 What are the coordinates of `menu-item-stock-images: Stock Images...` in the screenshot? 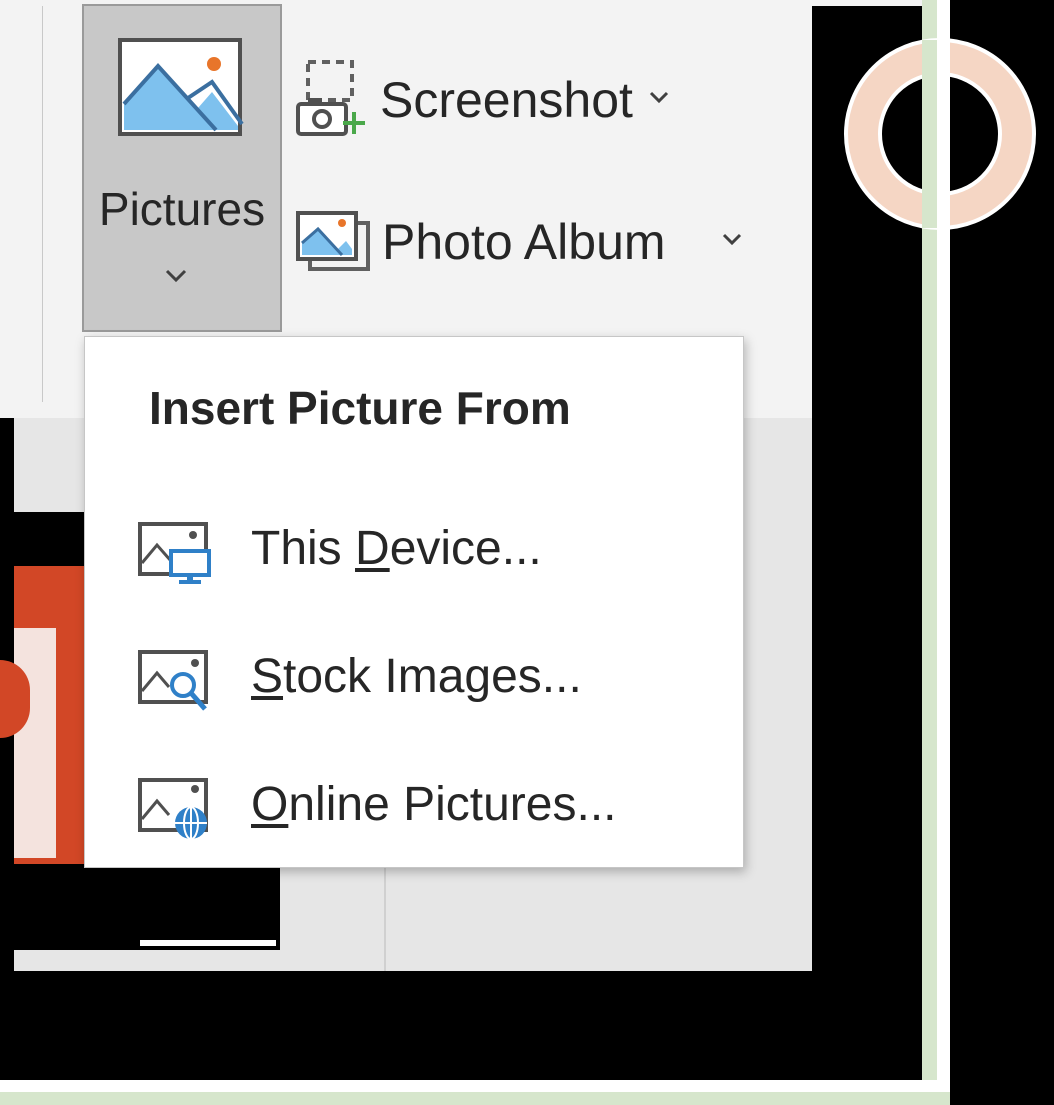 It's located at (414, 677).